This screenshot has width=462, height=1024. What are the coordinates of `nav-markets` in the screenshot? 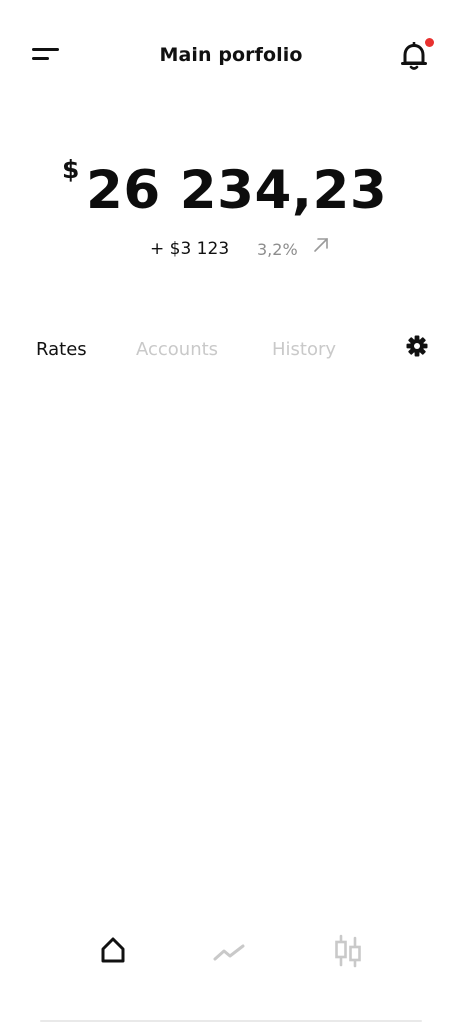 It's located at (230, 950).